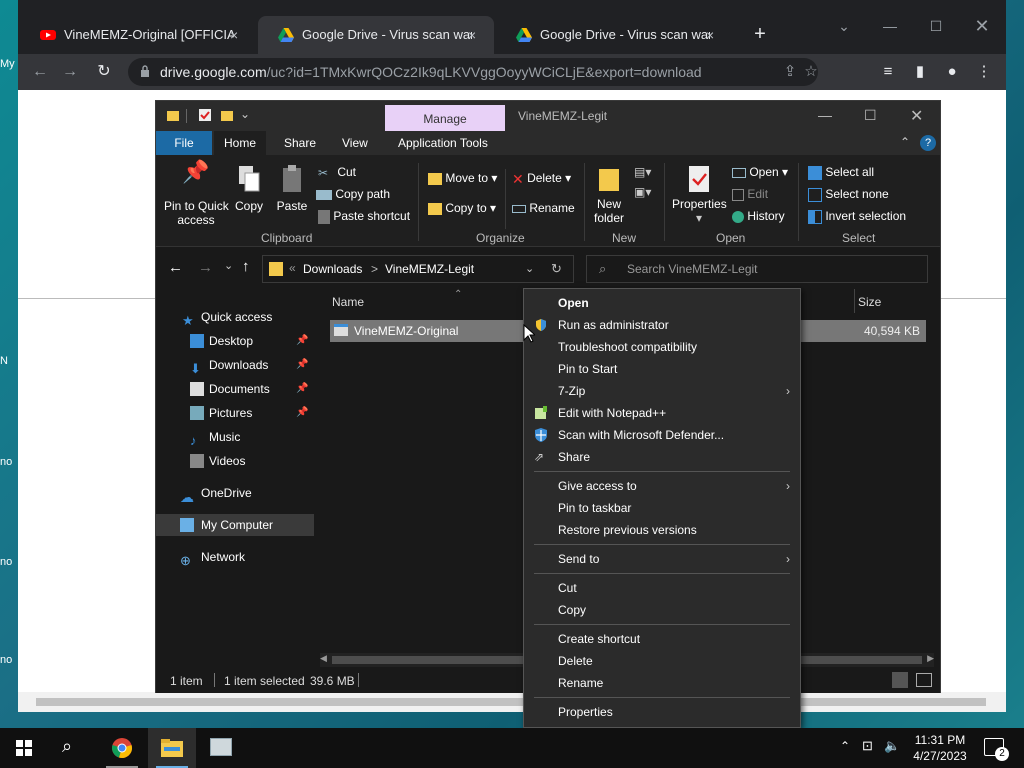 The width and height of the screenshot is (1024, 768). I want to click on side-panel-icon: ▮, so click(920, 72).